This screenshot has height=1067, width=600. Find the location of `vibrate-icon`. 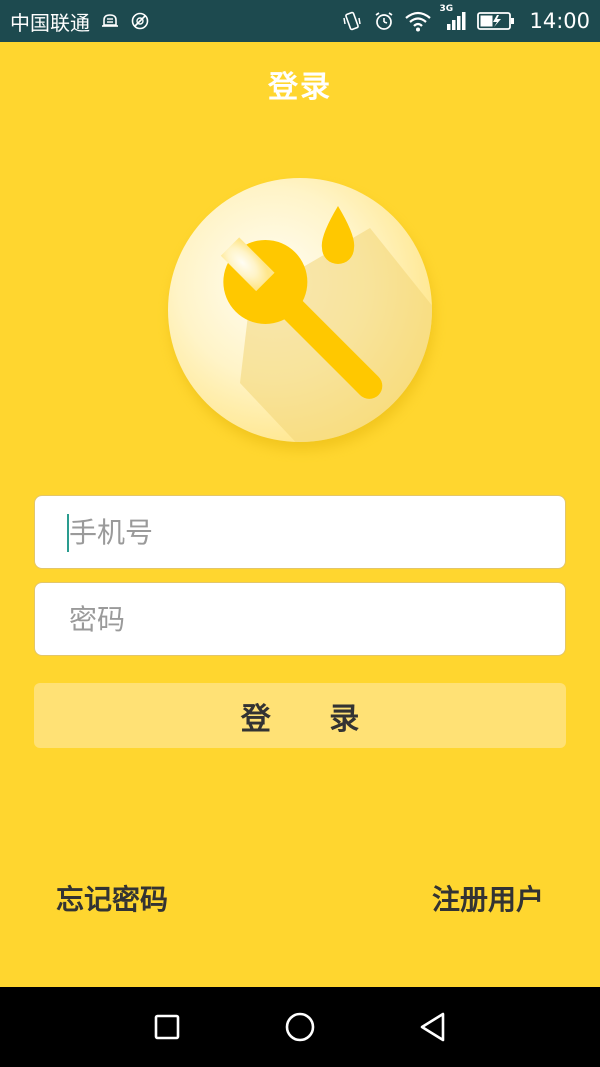

vibrate-icon is located at coordinates (352, 21).